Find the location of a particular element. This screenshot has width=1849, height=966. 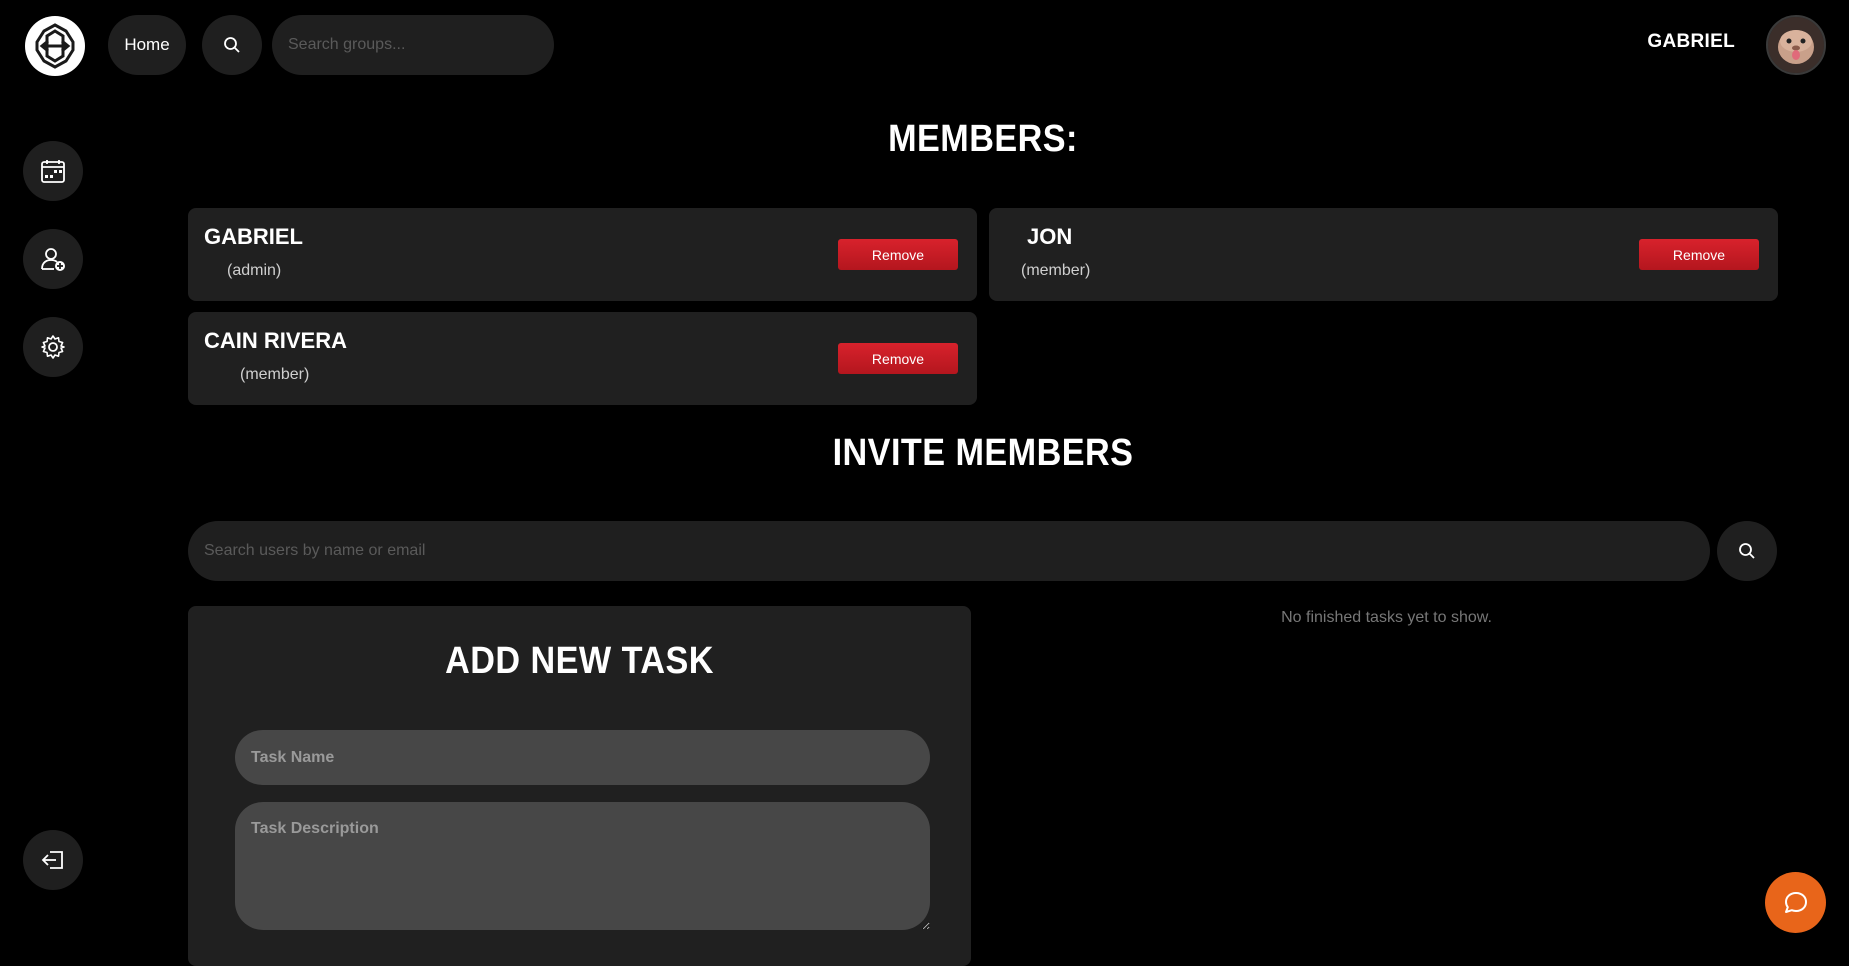

logout-icon is located at coordinates (52, 860).